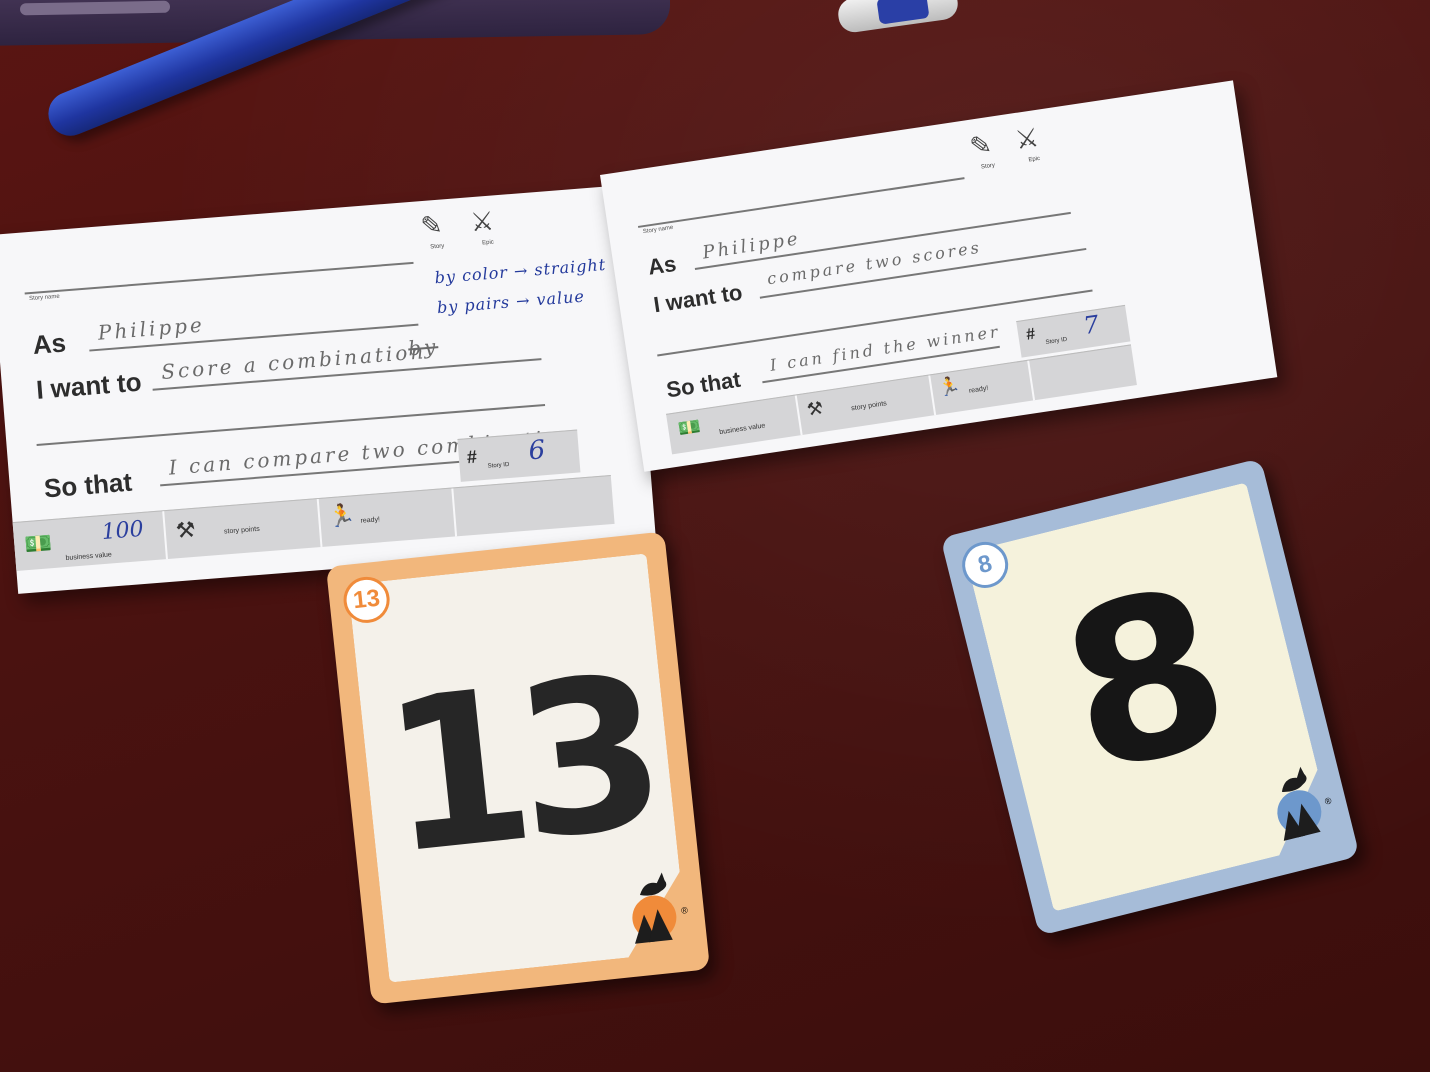 This screenshot has height=1072, width=1430. I want to click on business-value: 100, so click(122, 531).